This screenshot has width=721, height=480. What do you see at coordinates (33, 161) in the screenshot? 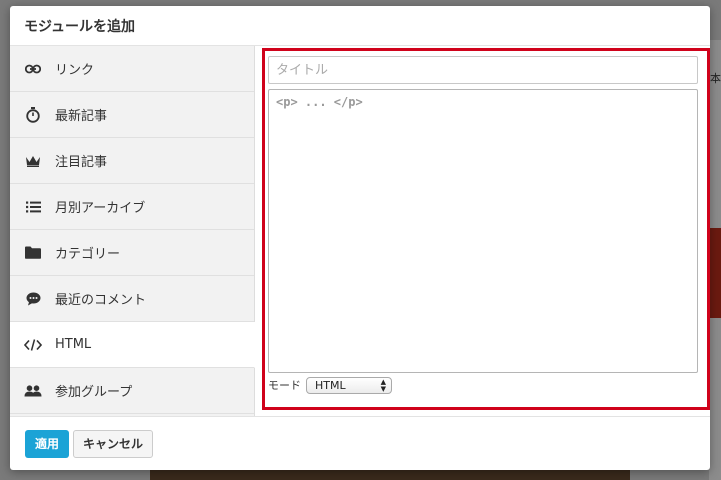
I see `crown-icon` at bounding box center [33, 161].